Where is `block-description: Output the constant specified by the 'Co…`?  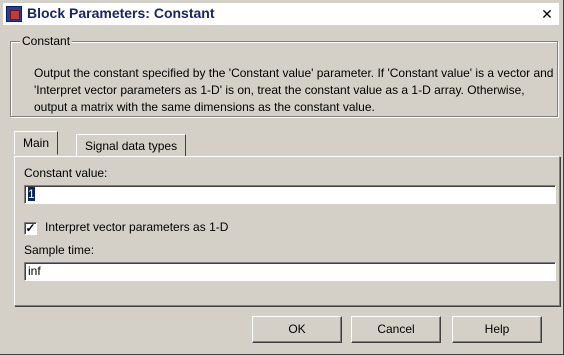
block-description: Output the constant specified by the 'Co… is located at coordinates (294, 90).